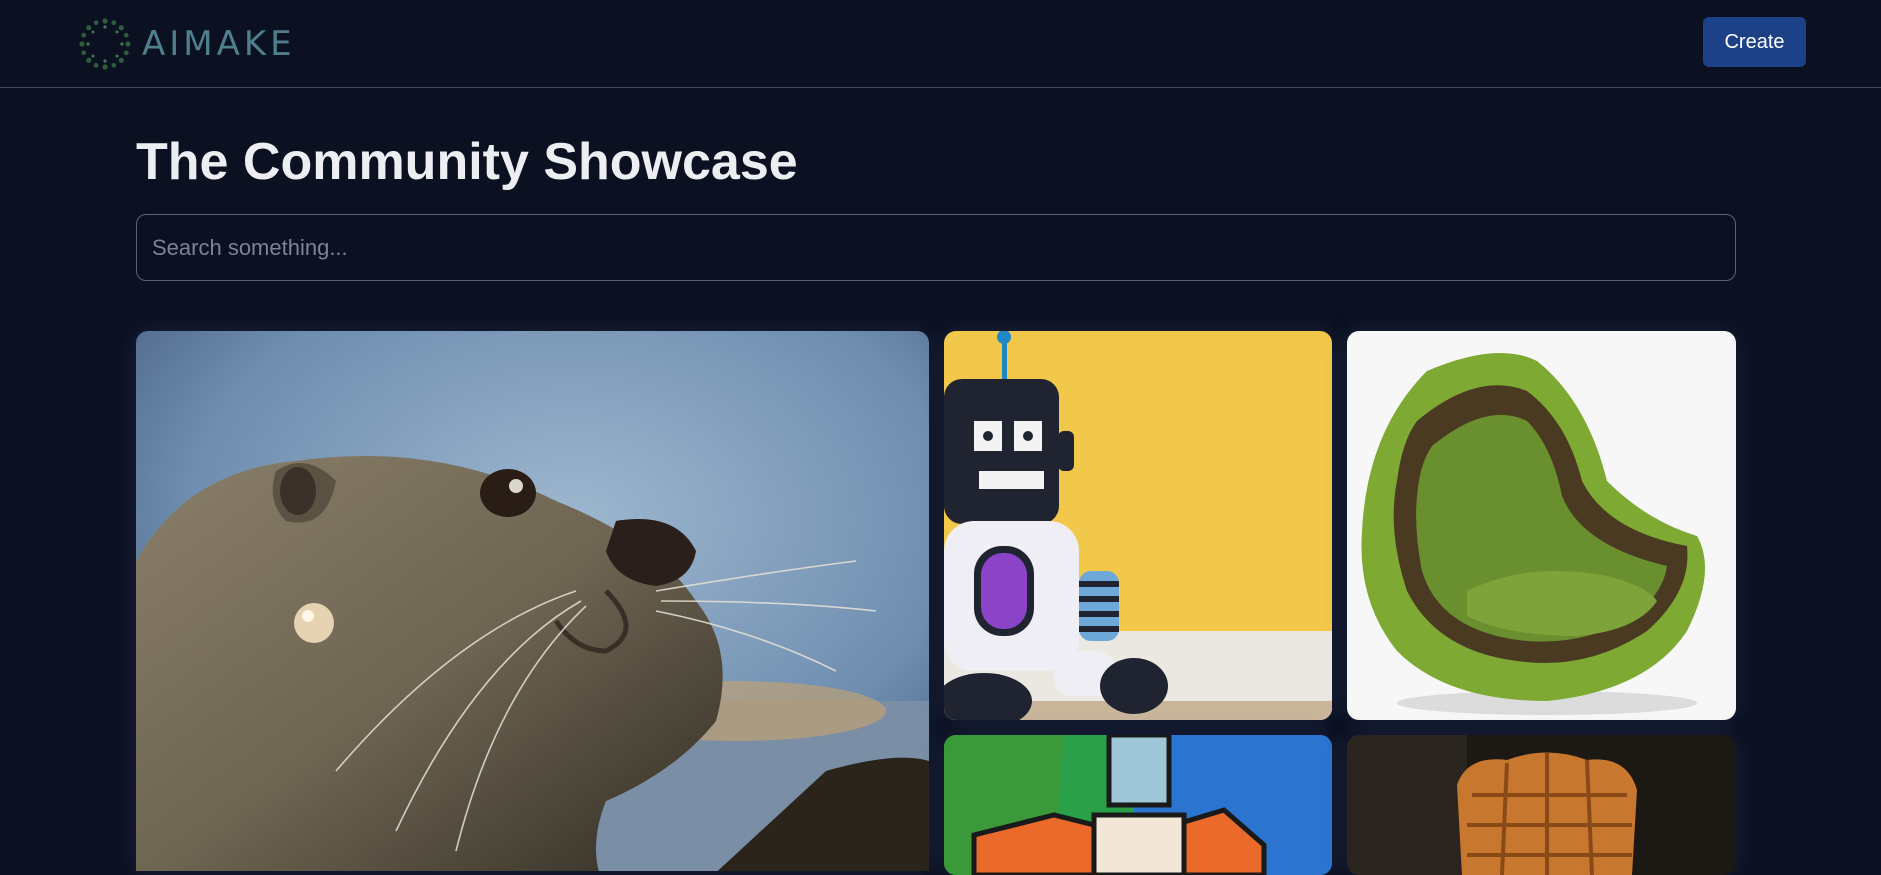 The image size is (1881, 875). What do you see at coordinates (105, 44) in the screenshot?
I see `dotted-ring-logo-icon` at bounding box center [105, 44].